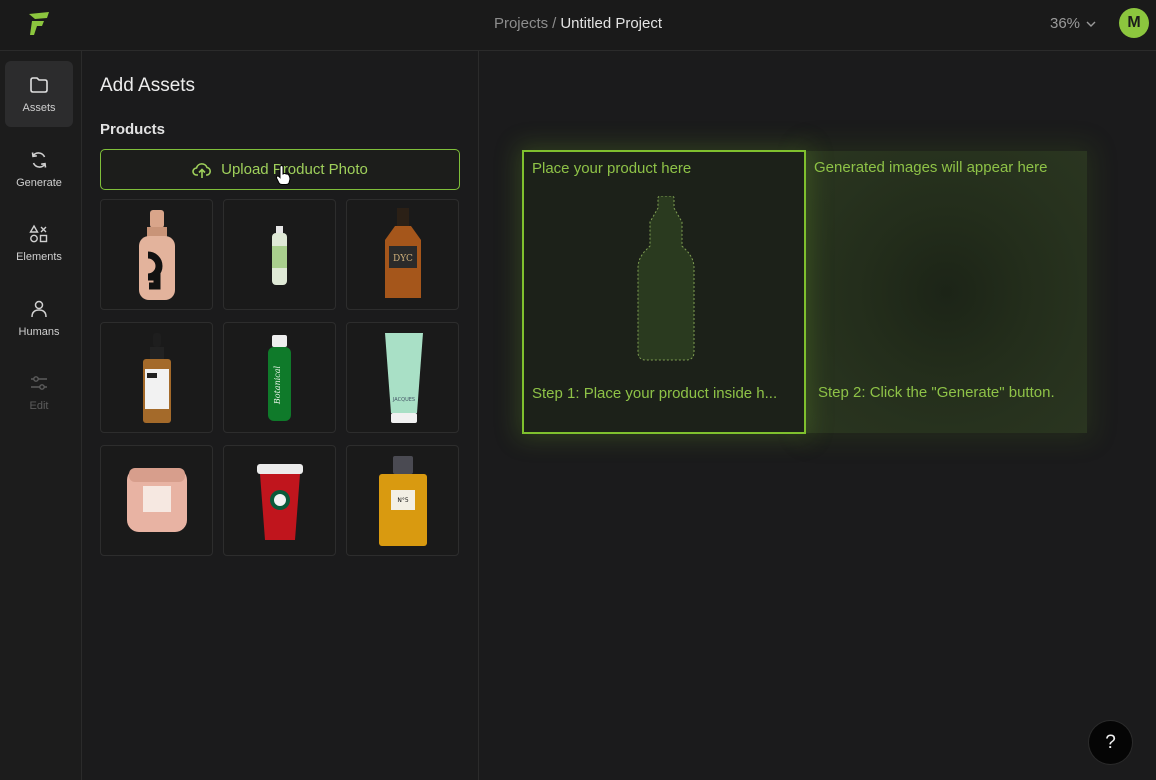 This screenshot has height=780, width=1156. What do you see at coordinates (611, 23) in the screenshot?
I see `project-title: Untitled Project` at bounding box center [611, 23].